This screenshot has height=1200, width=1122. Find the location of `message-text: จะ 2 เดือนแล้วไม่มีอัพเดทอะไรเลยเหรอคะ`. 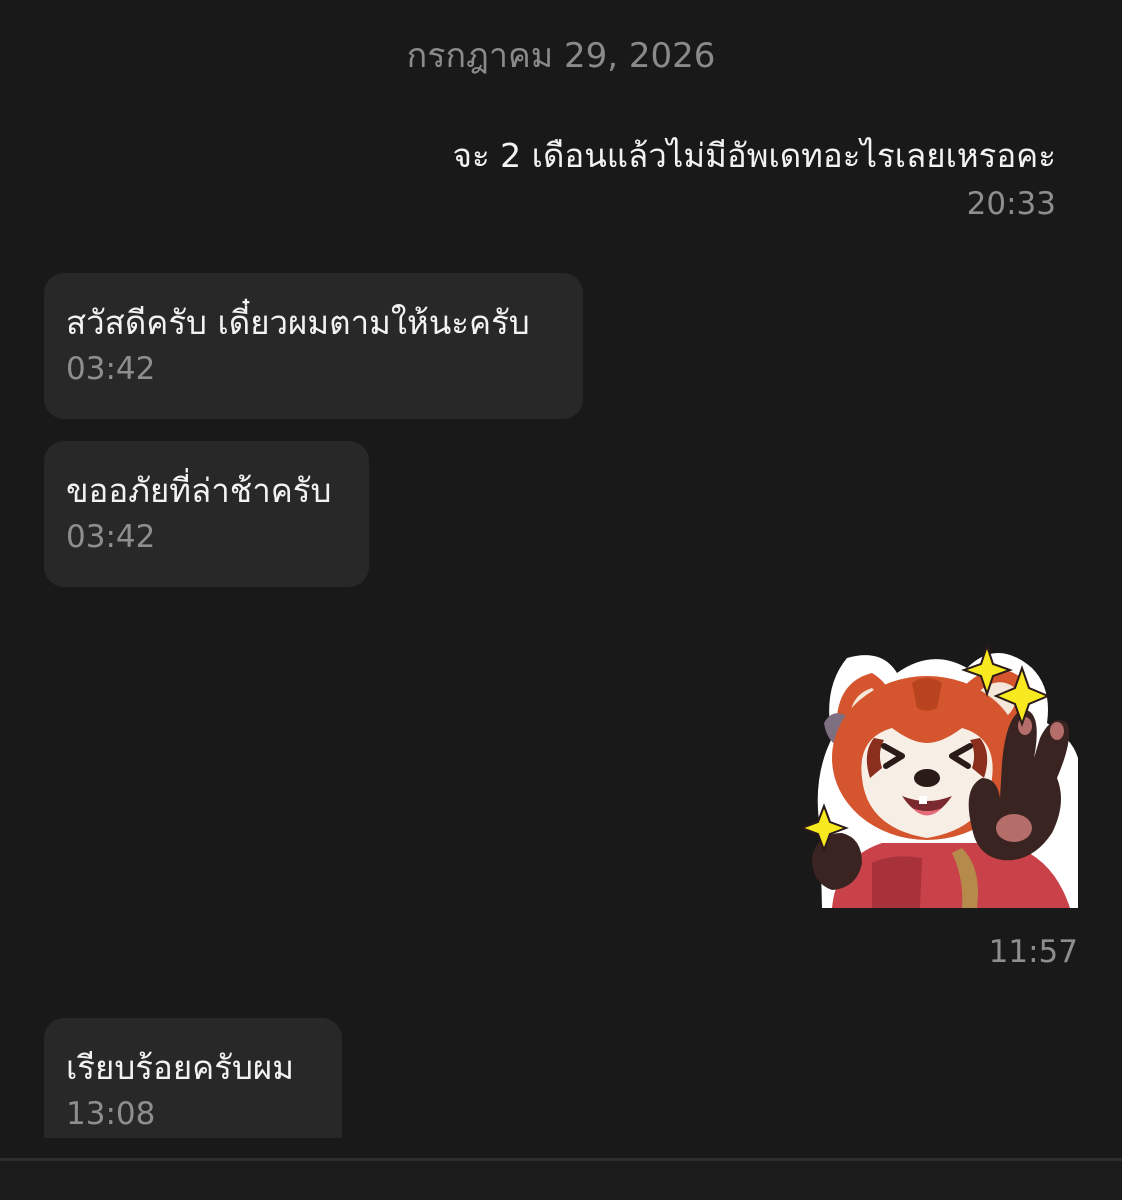

message-text: จะ 2 เดือนแล้วไม่มีอัพเดทอะไรเลยเหรอคะ is located at coordinates (754, 155).